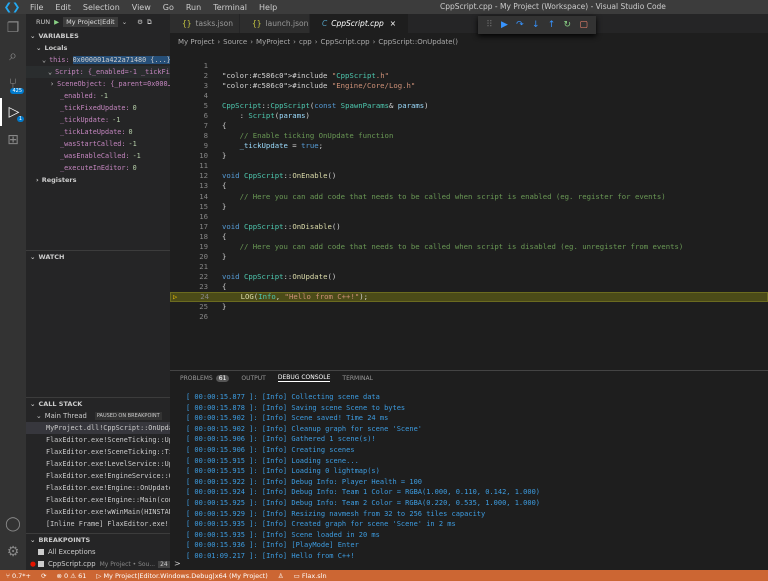  Describe the element at coordinates (205, 23) in the screenshot. I see `tab-tasks-json: {} tasks.json` at that location.